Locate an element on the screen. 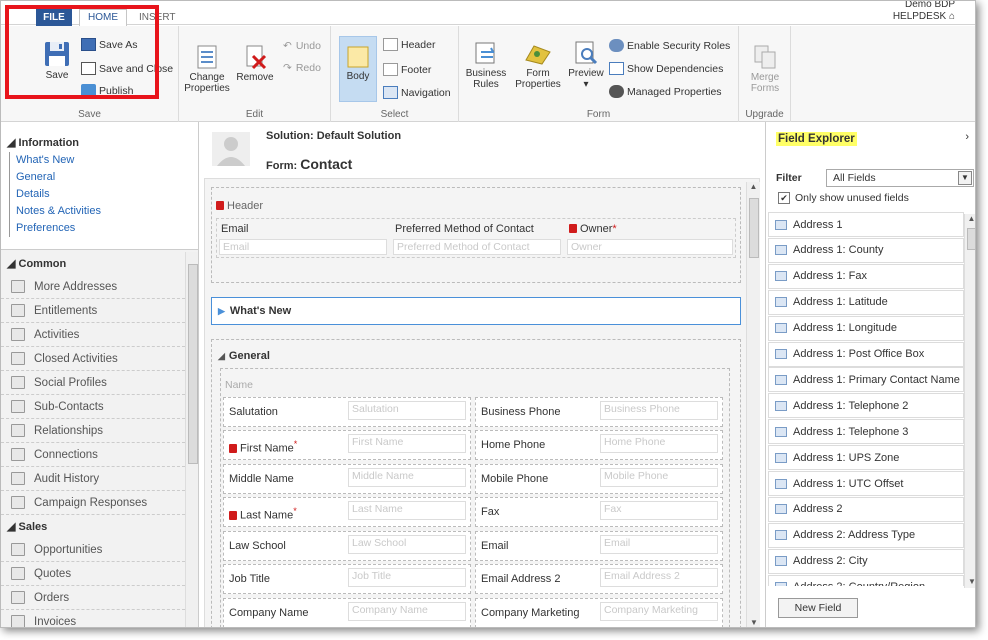 The width and height of the screenshot is (988, 640). business-rules-button: Business Rules is located at coordinates (486, 65).